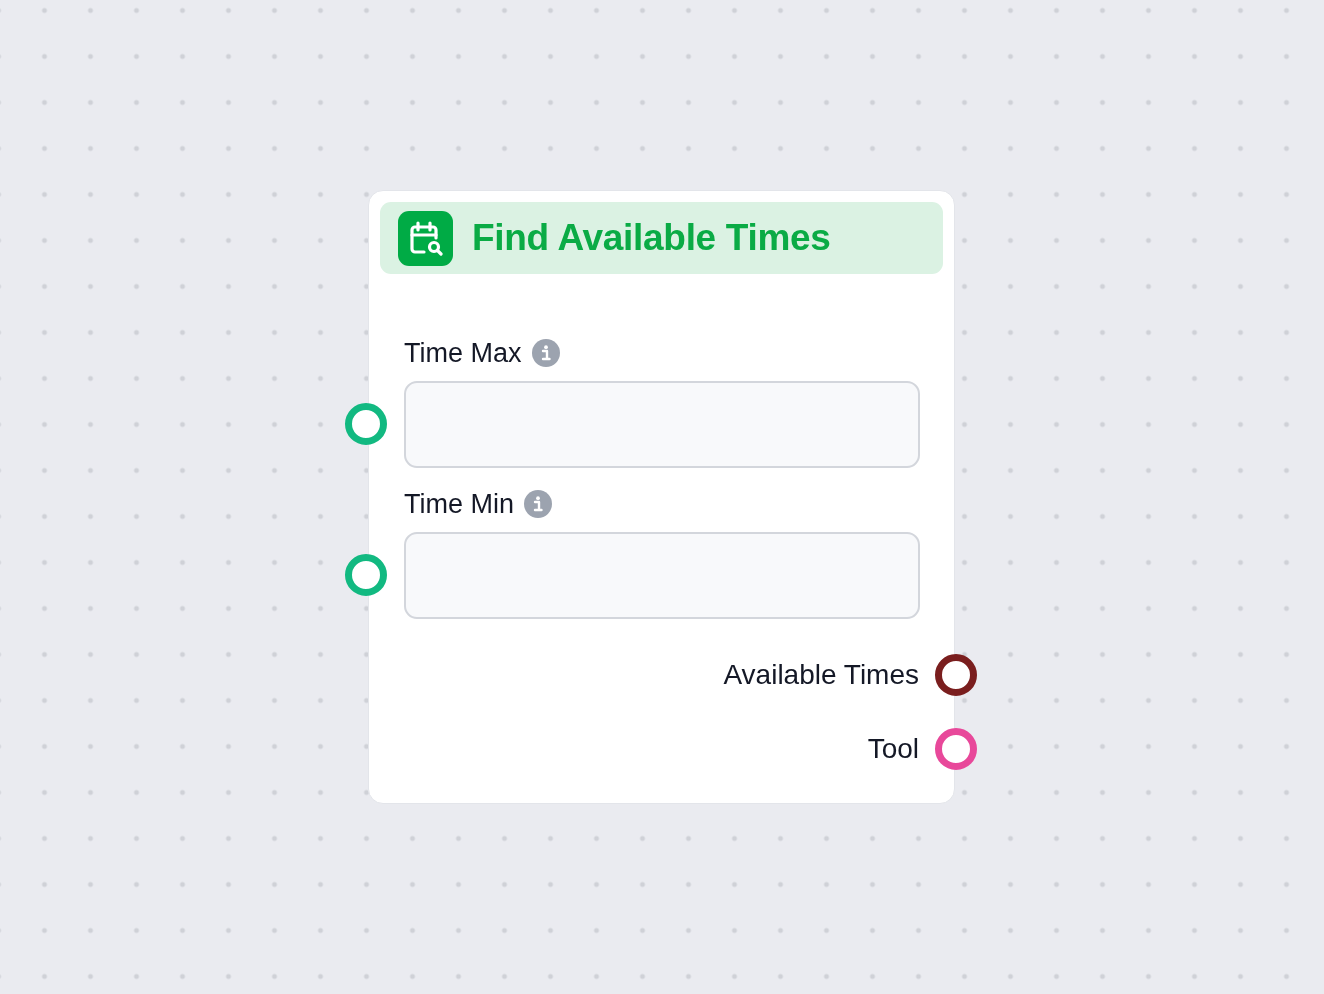 This screenshot has height=994, width=1324. I want to click on node-title: Find Available Times, so click(651, 238).